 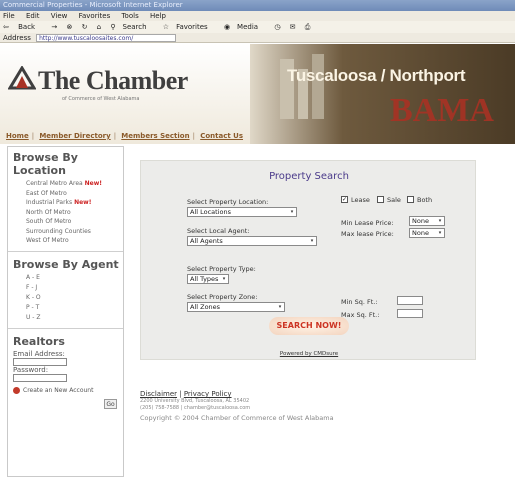 What do you see at coordinates (318, 86) in the screenshot?
I see `building-shape` at bounding box center [318, 86].